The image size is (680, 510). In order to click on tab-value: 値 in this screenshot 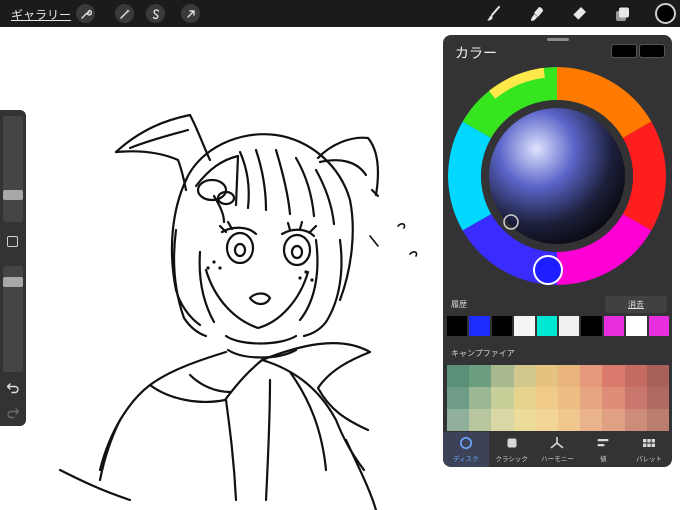, I will do `click(603, 449)`.